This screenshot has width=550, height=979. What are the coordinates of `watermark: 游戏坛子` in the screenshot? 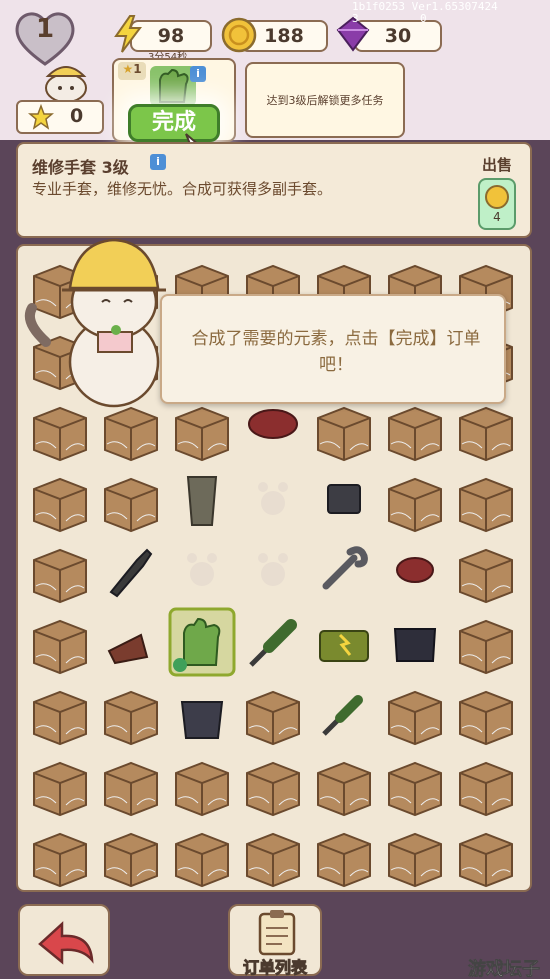 It's located at (504, 969).